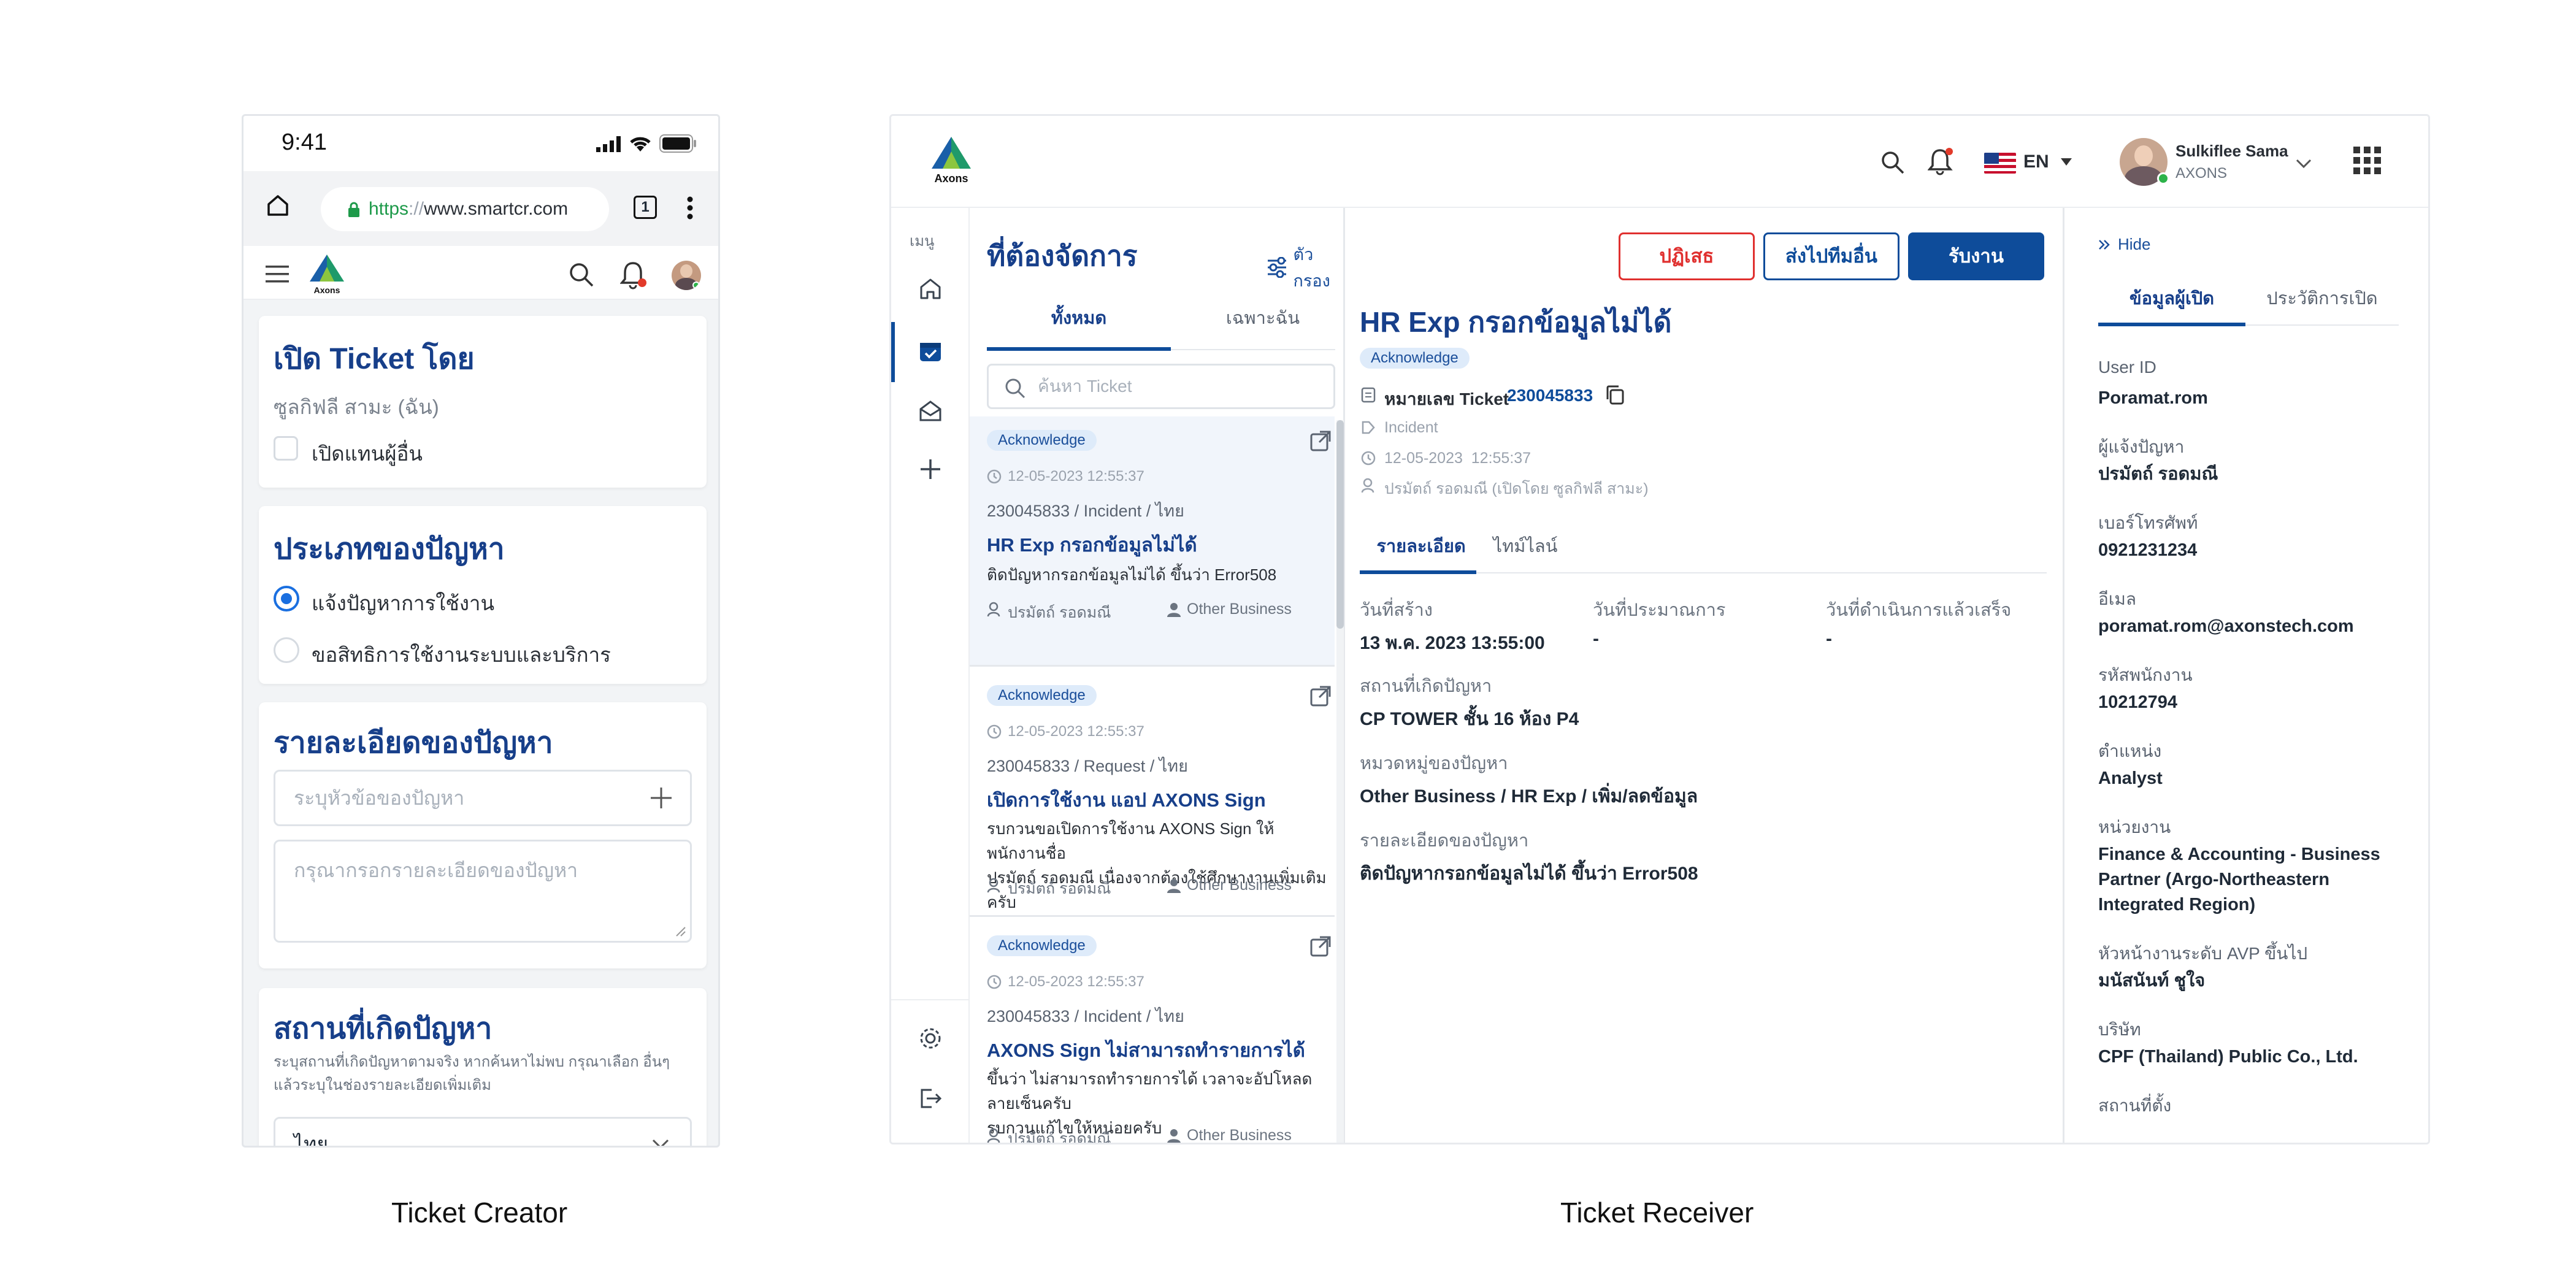 This screenshot has height=1288, width=2576. Describe the element at coordinates (951, 178) in the screenshot. I see `logo-text-desktop: Axons` at that location.